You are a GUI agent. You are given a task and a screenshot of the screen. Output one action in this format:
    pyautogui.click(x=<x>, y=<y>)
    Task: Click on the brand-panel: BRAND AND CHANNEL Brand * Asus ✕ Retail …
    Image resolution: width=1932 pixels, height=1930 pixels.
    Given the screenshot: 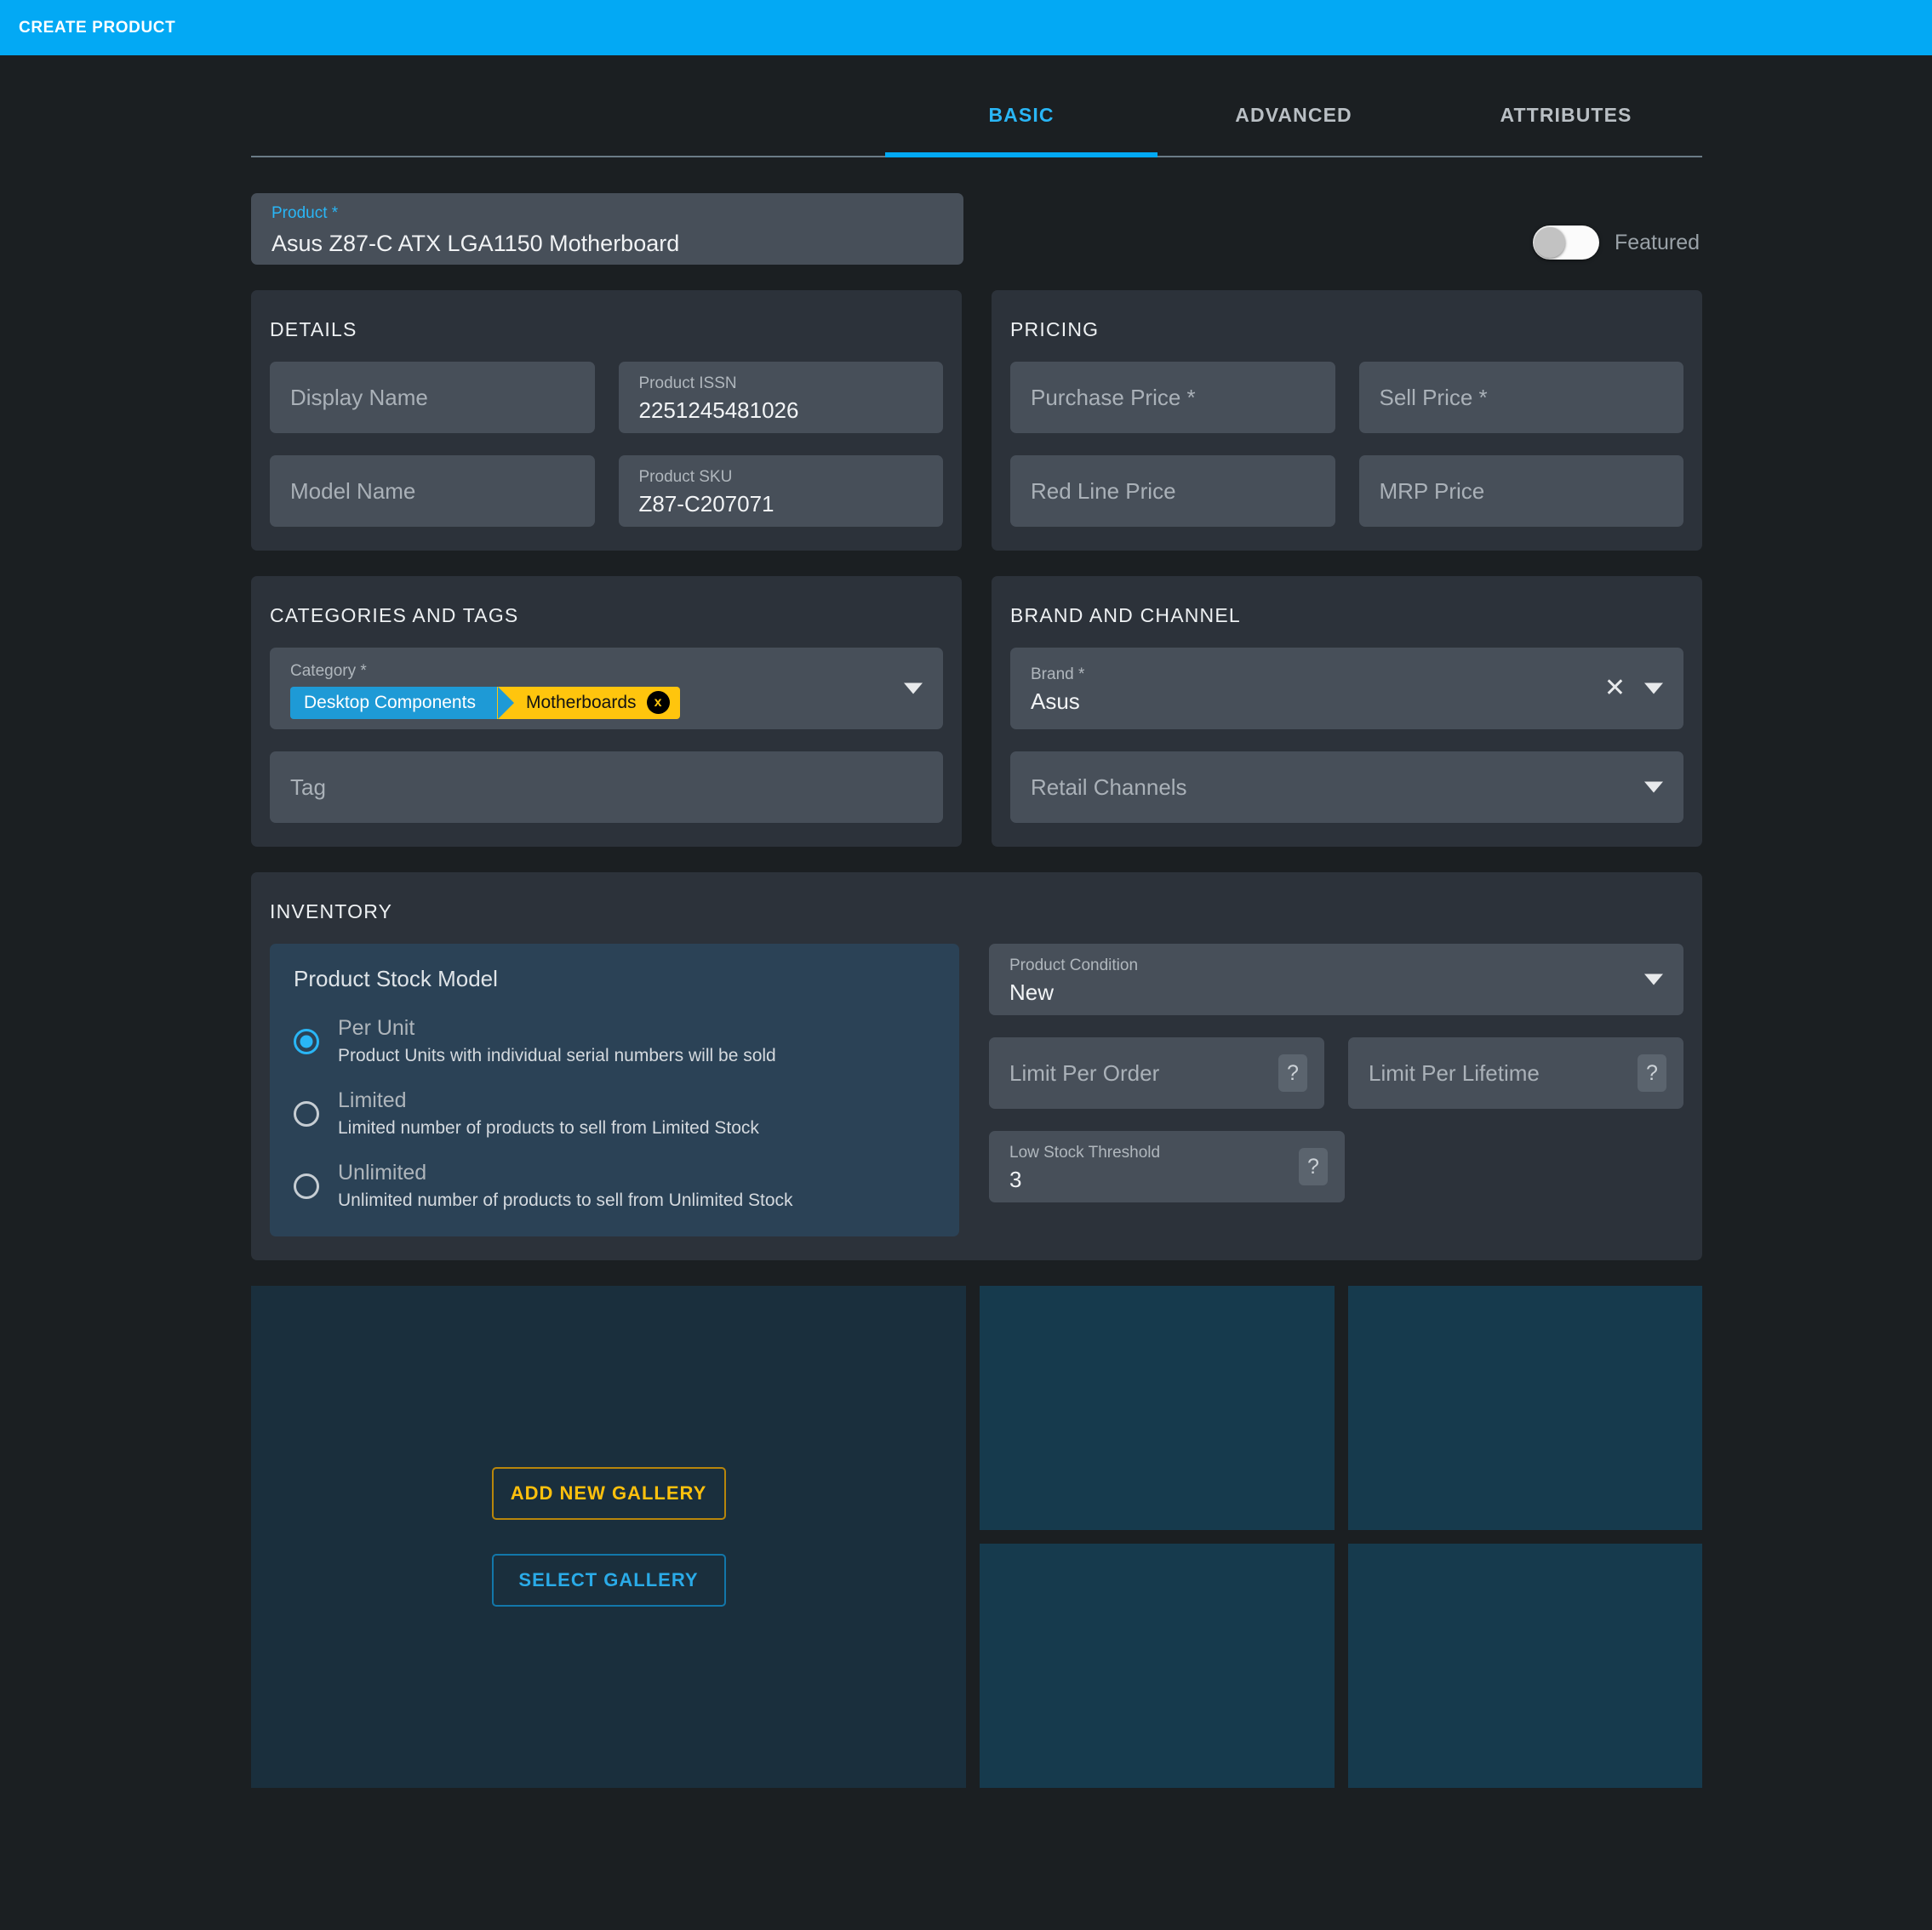 What is the action you would take?
    pyautogui.click(x=1347, y=711)
    